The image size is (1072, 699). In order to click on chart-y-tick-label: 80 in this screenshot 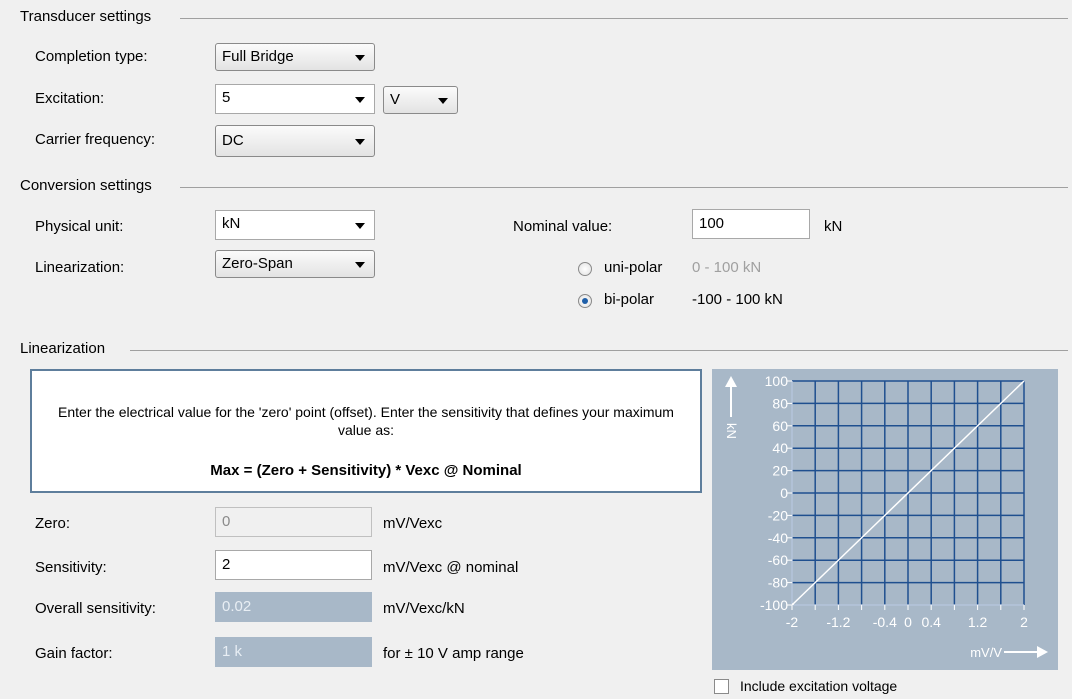, I will do `click(780, 403)`.